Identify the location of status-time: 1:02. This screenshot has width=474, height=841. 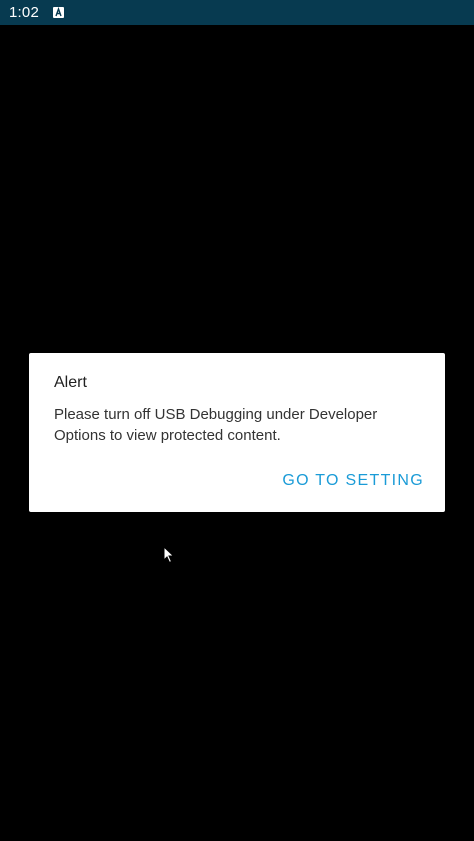
(24, 12).